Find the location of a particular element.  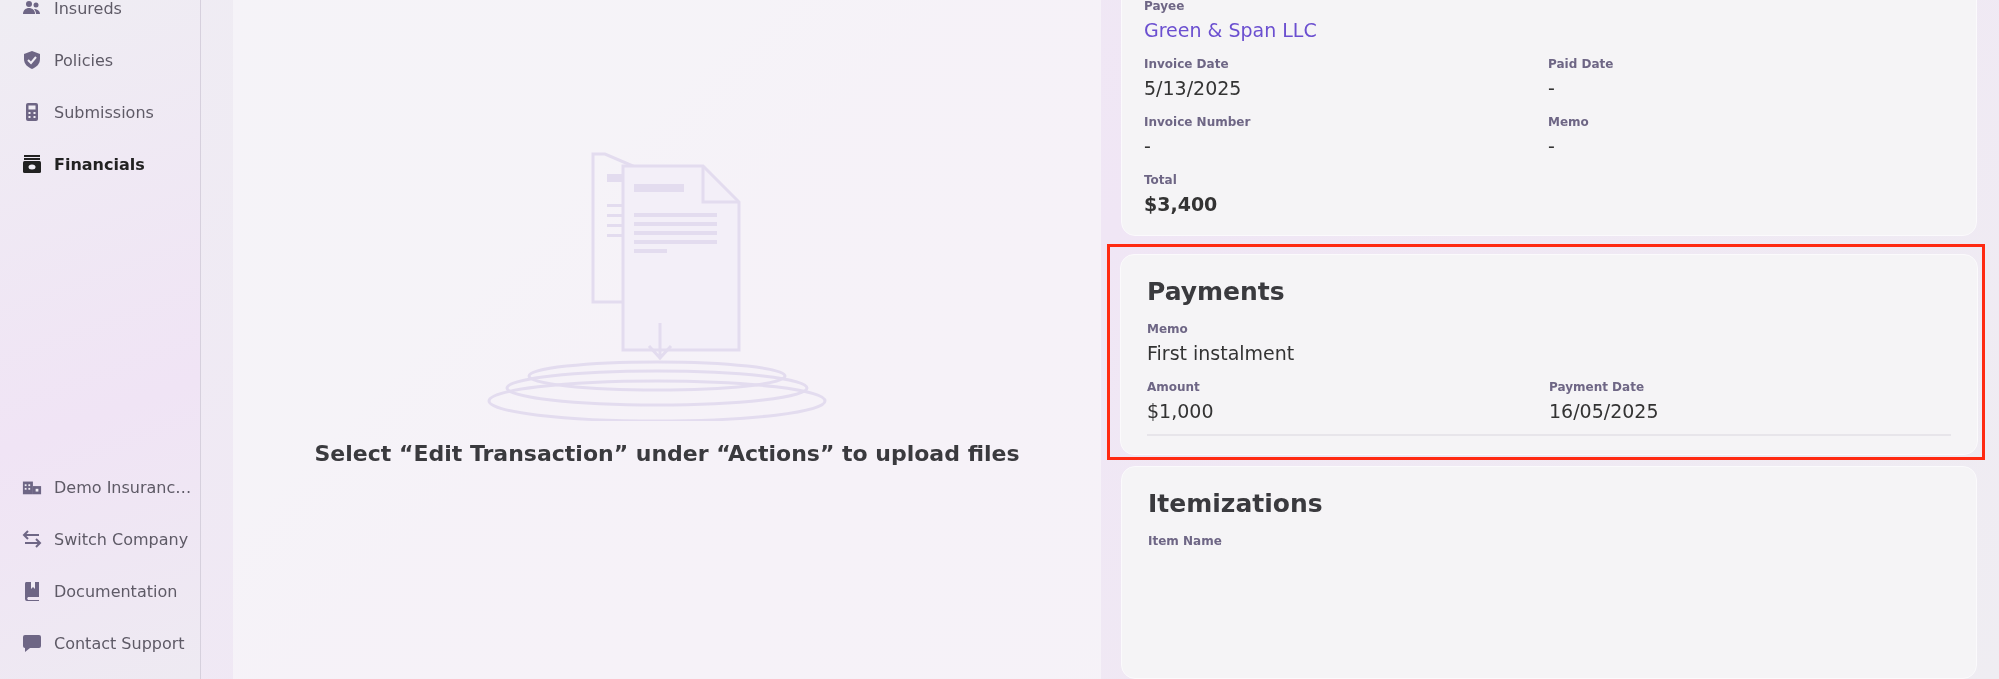

field-value: 16/05/2025 is located at coordinates (1604, 411).